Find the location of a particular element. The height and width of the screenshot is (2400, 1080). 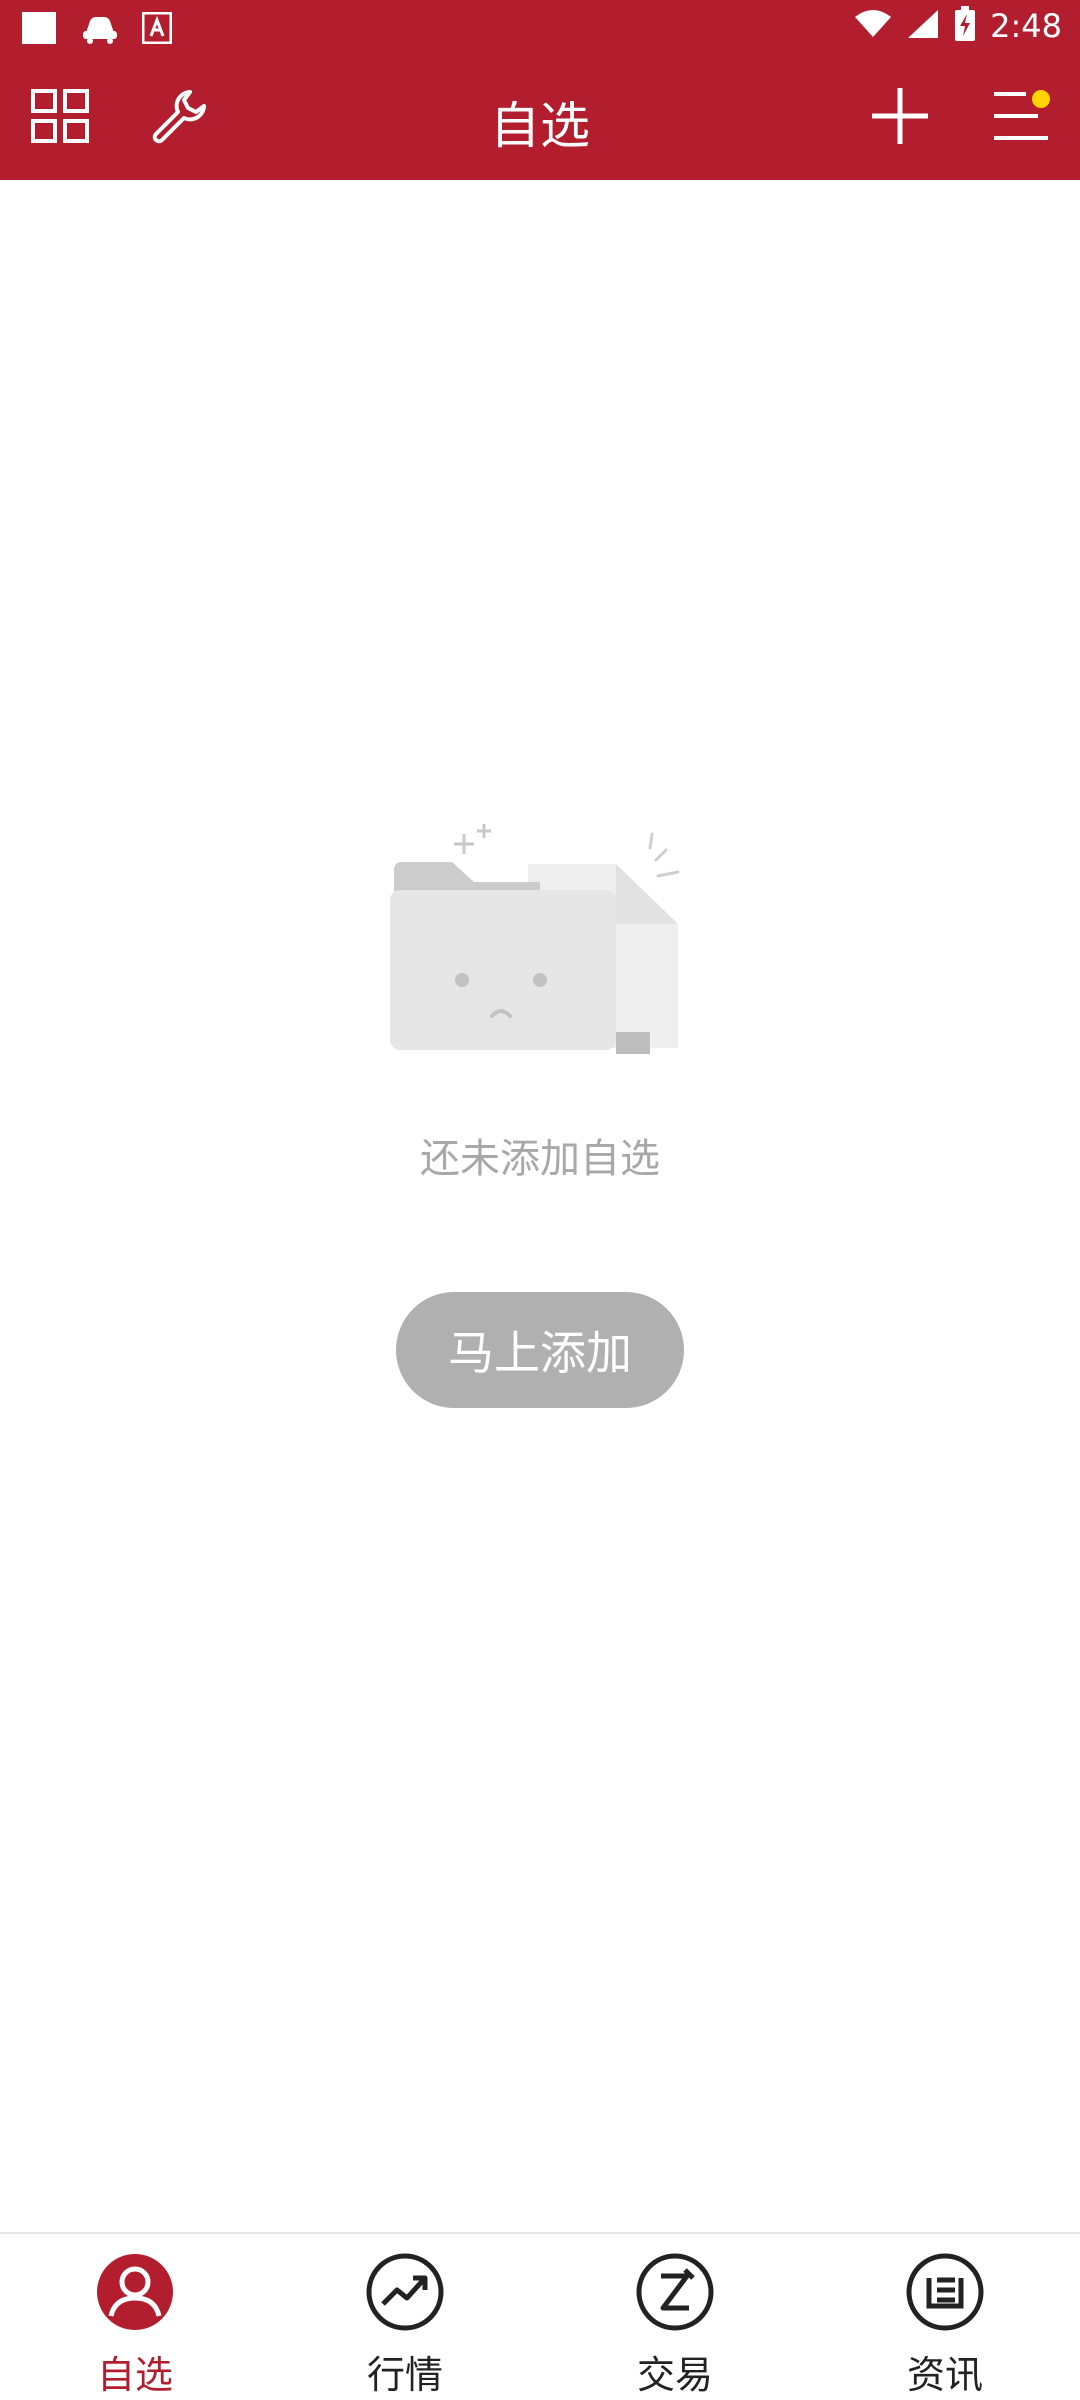

app-bar: 自选 is located at coordinates (540, 118).